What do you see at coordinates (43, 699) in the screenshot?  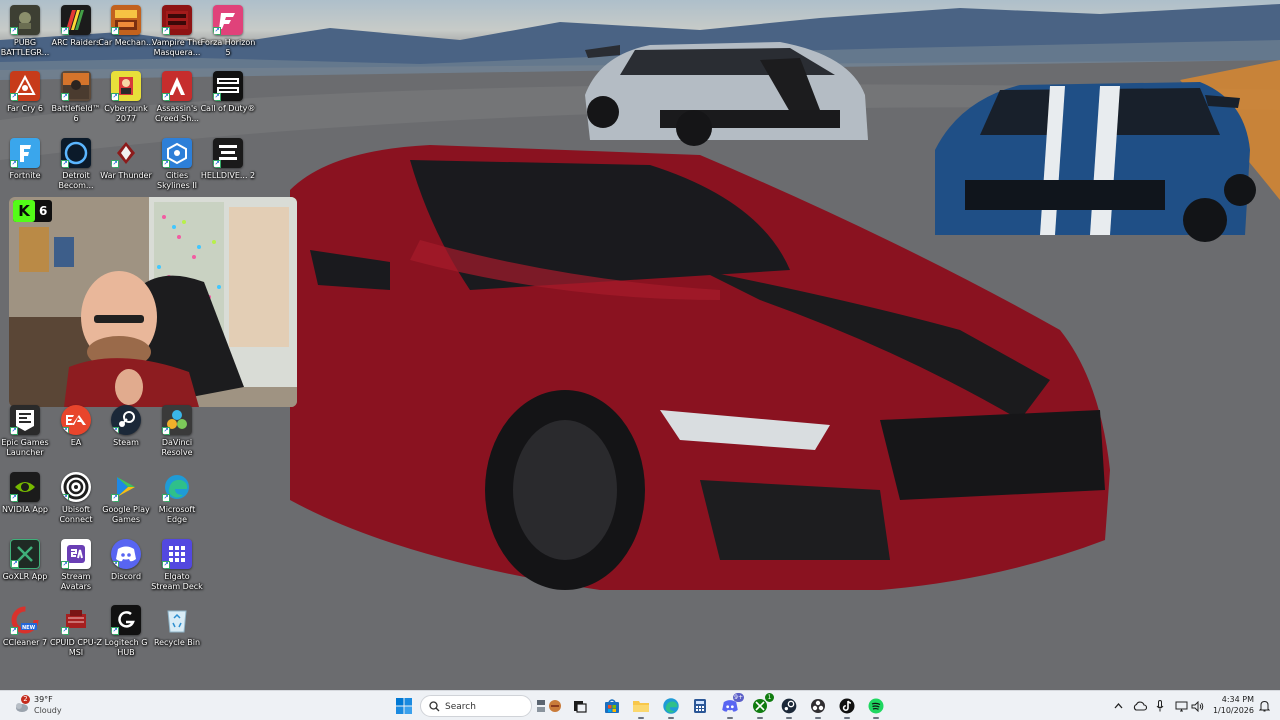 I see `weather-temp: 39°F` at bounding box center [43, 699].